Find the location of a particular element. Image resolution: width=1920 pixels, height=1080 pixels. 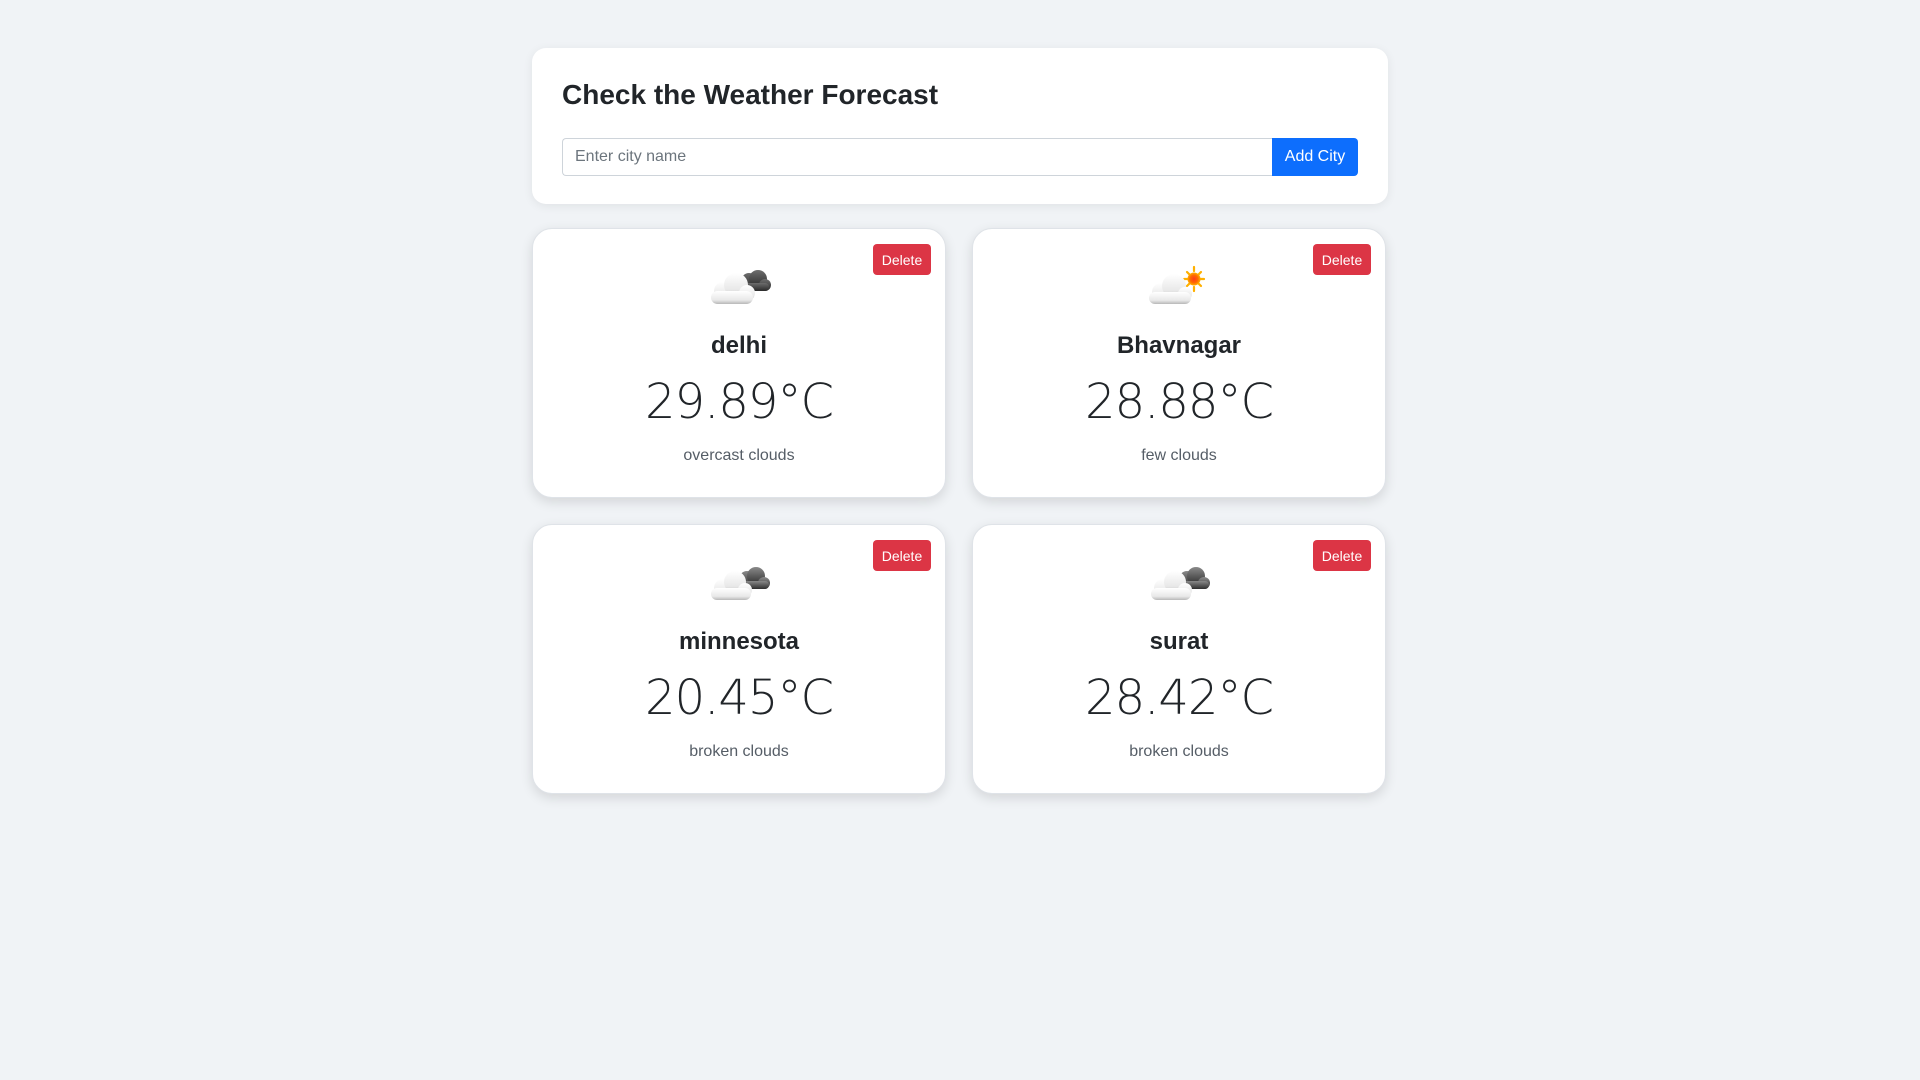

city-name: delhi is located at coordinates (738, 345).